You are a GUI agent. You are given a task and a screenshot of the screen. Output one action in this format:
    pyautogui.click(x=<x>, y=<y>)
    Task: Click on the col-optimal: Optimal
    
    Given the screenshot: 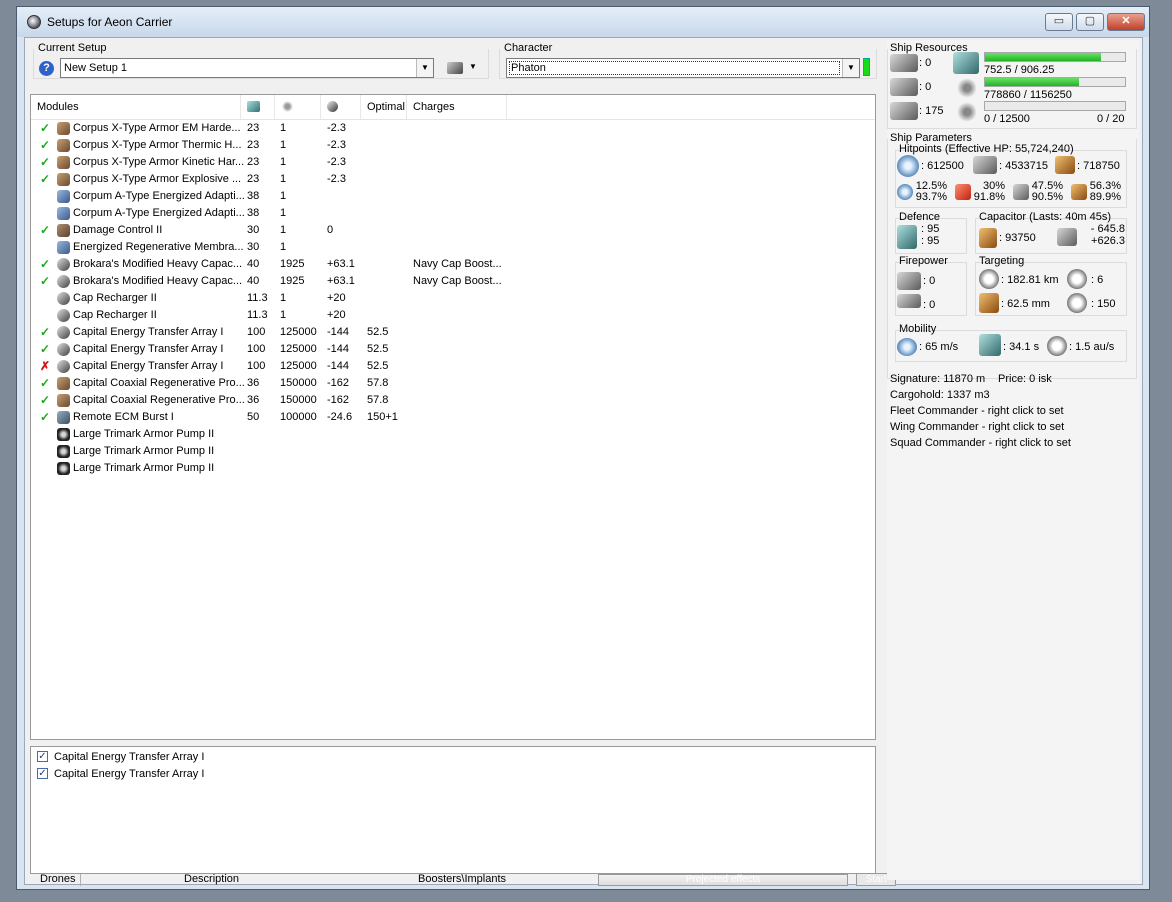 What is the action you would take?
    pyautogui.click(x=384, y=107)
    